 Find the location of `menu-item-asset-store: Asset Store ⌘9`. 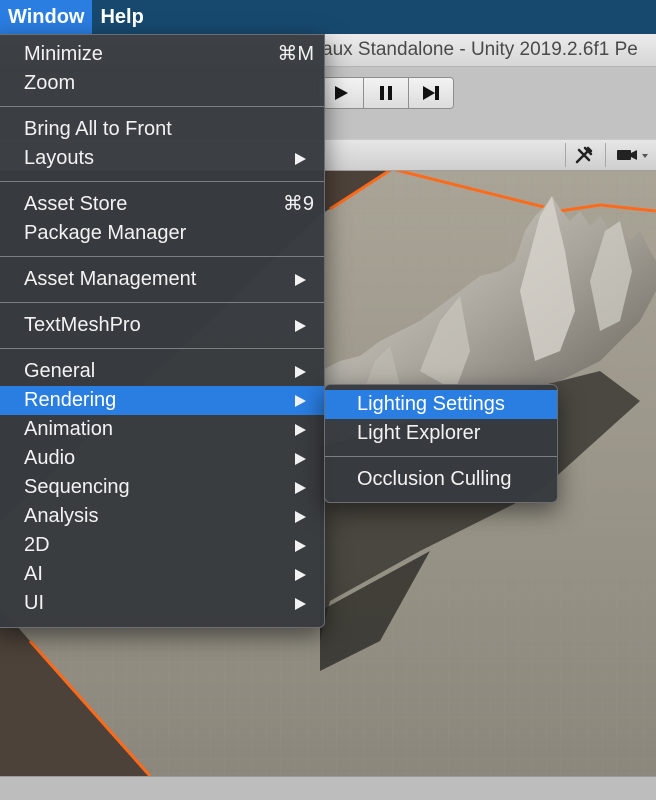

menu-item-asset-store: Asset Store ⌘9 is located at coordinates (162, 204).